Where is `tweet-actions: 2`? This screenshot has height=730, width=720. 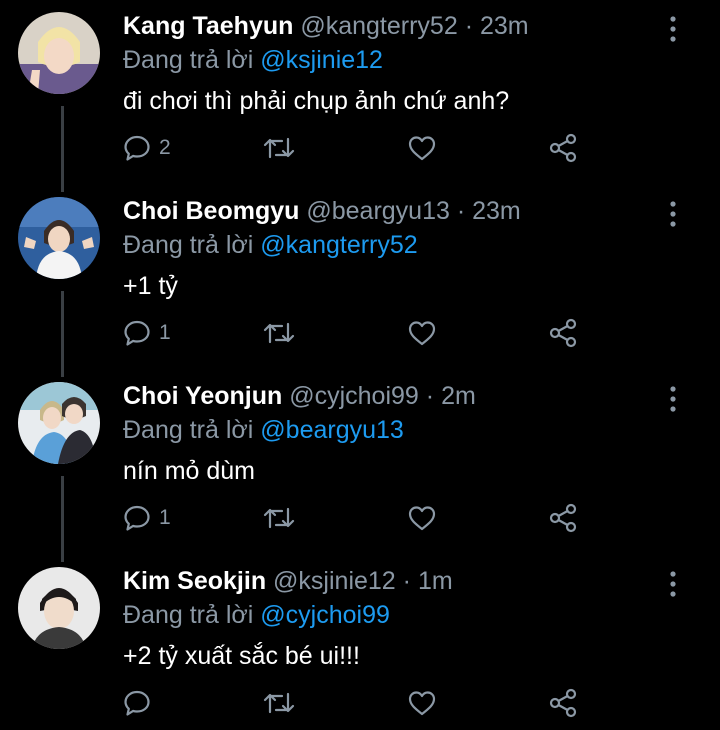 tweet-actions: 2 is located at coordinates (360, 148).